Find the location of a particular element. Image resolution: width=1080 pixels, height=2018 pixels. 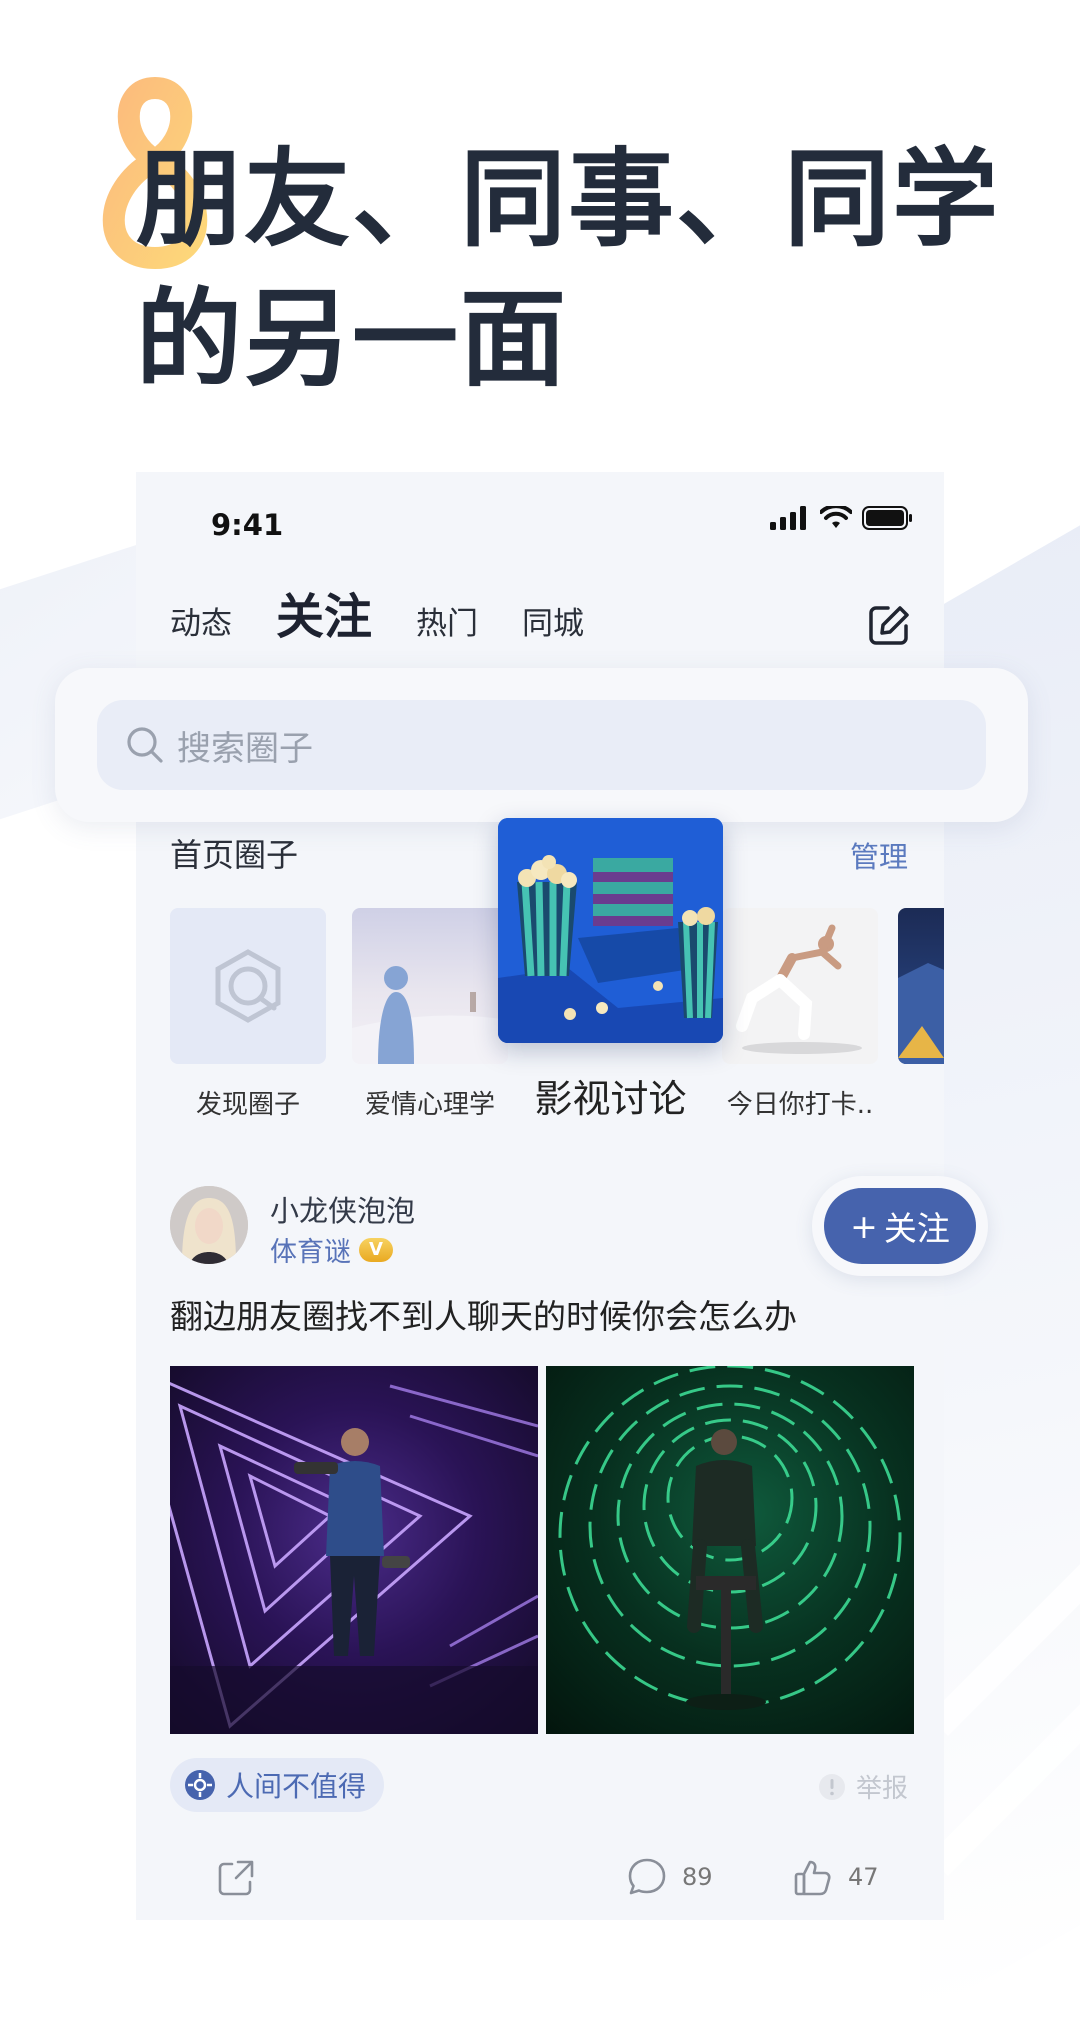

popcorn-image is located at coordinates (610, 930).